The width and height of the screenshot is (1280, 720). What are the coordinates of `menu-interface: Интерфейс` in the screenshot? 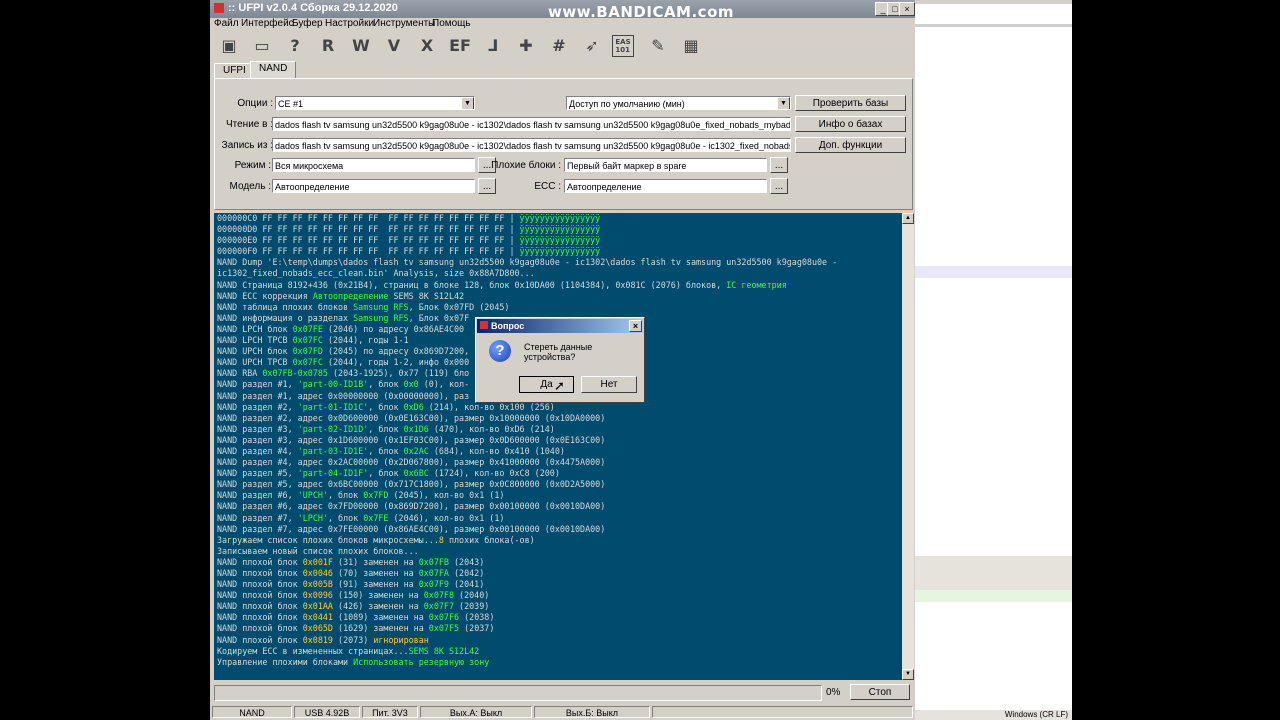 It's located at (267, 23).